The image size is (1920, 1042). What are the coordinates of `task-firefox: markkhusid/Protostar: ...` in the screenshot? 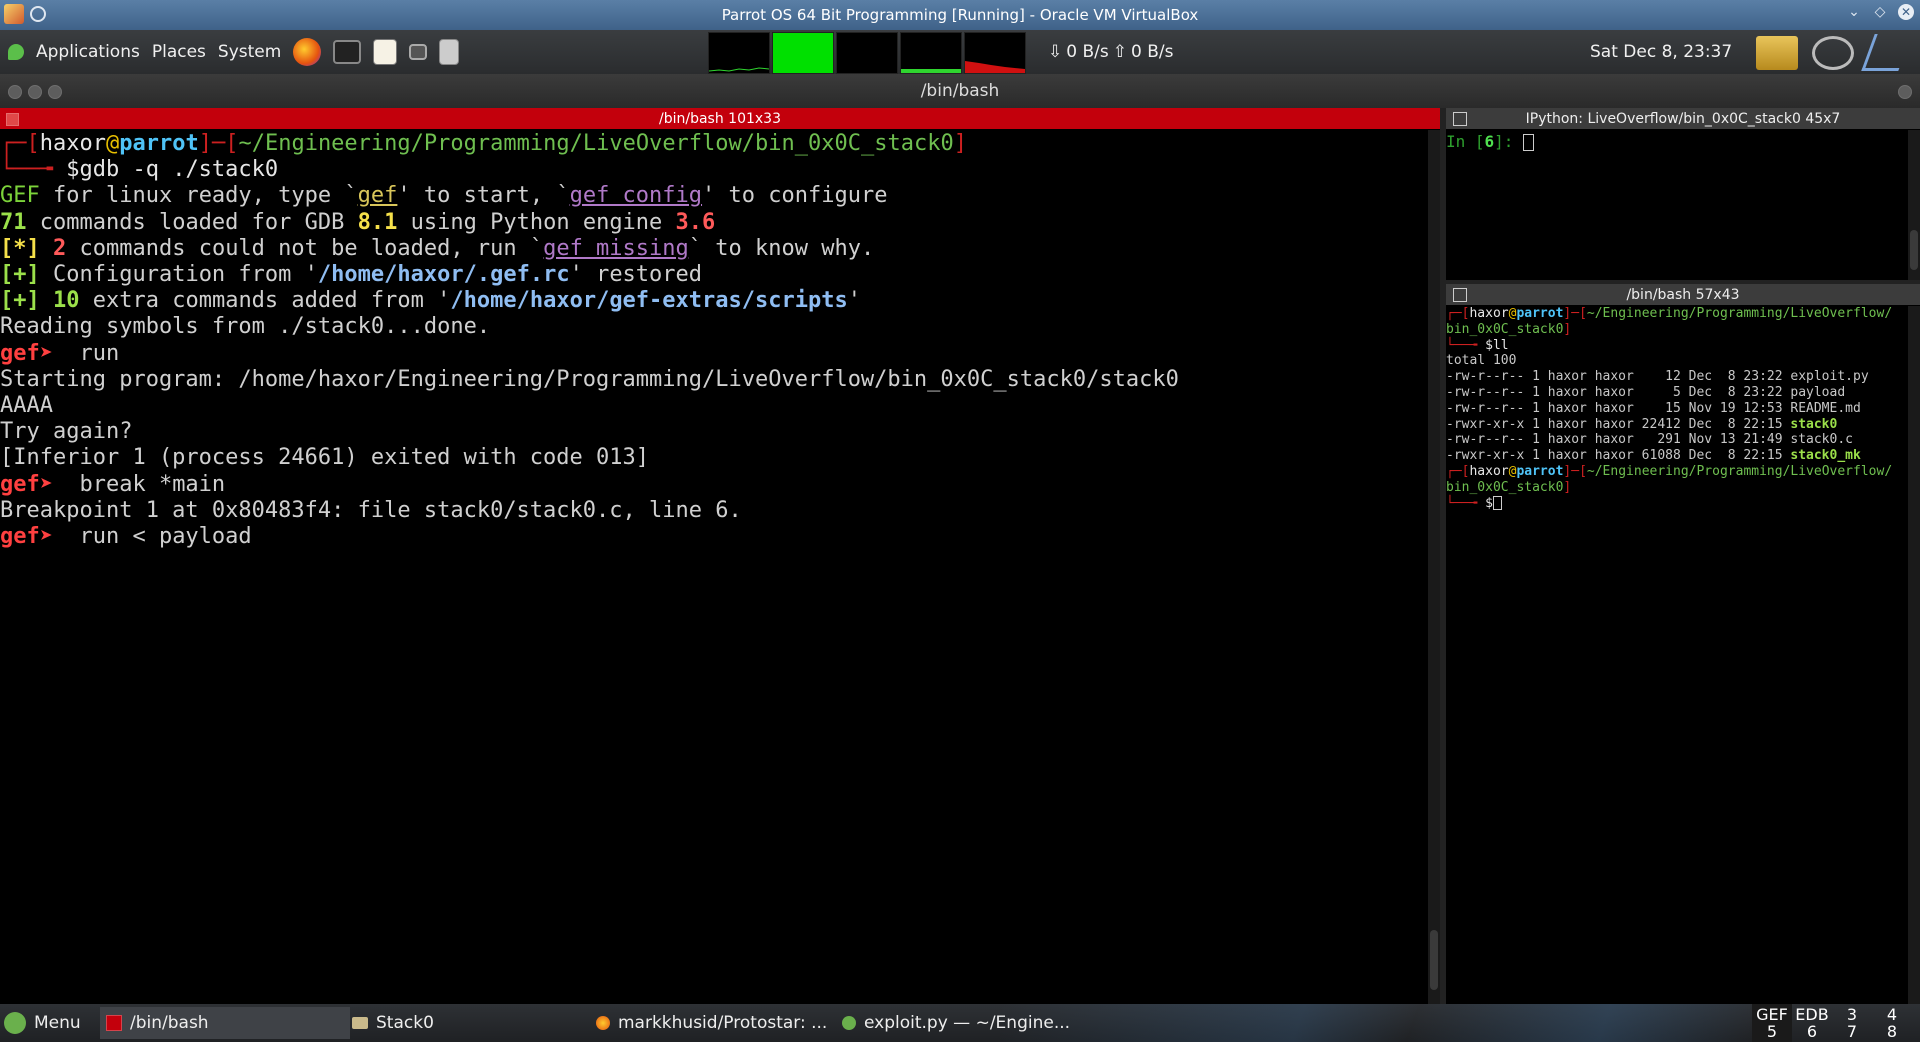 It's located at (713, 1023).